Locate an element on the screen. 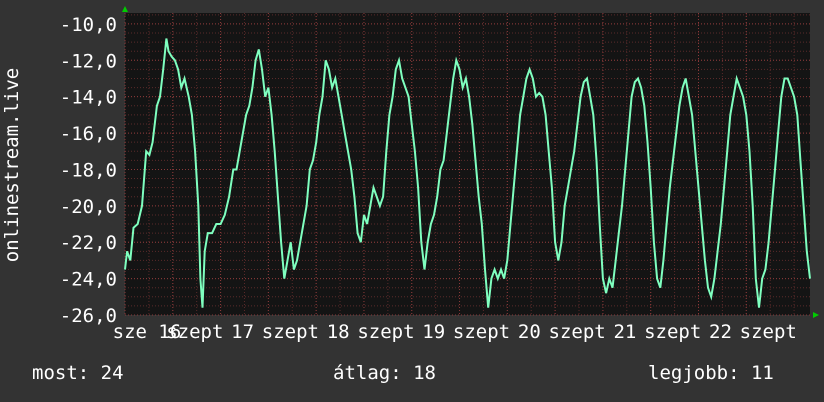 The width and height of the screenshot is (824, 402). y-tick-label: -20,0 is located at coordinates (88, 207).